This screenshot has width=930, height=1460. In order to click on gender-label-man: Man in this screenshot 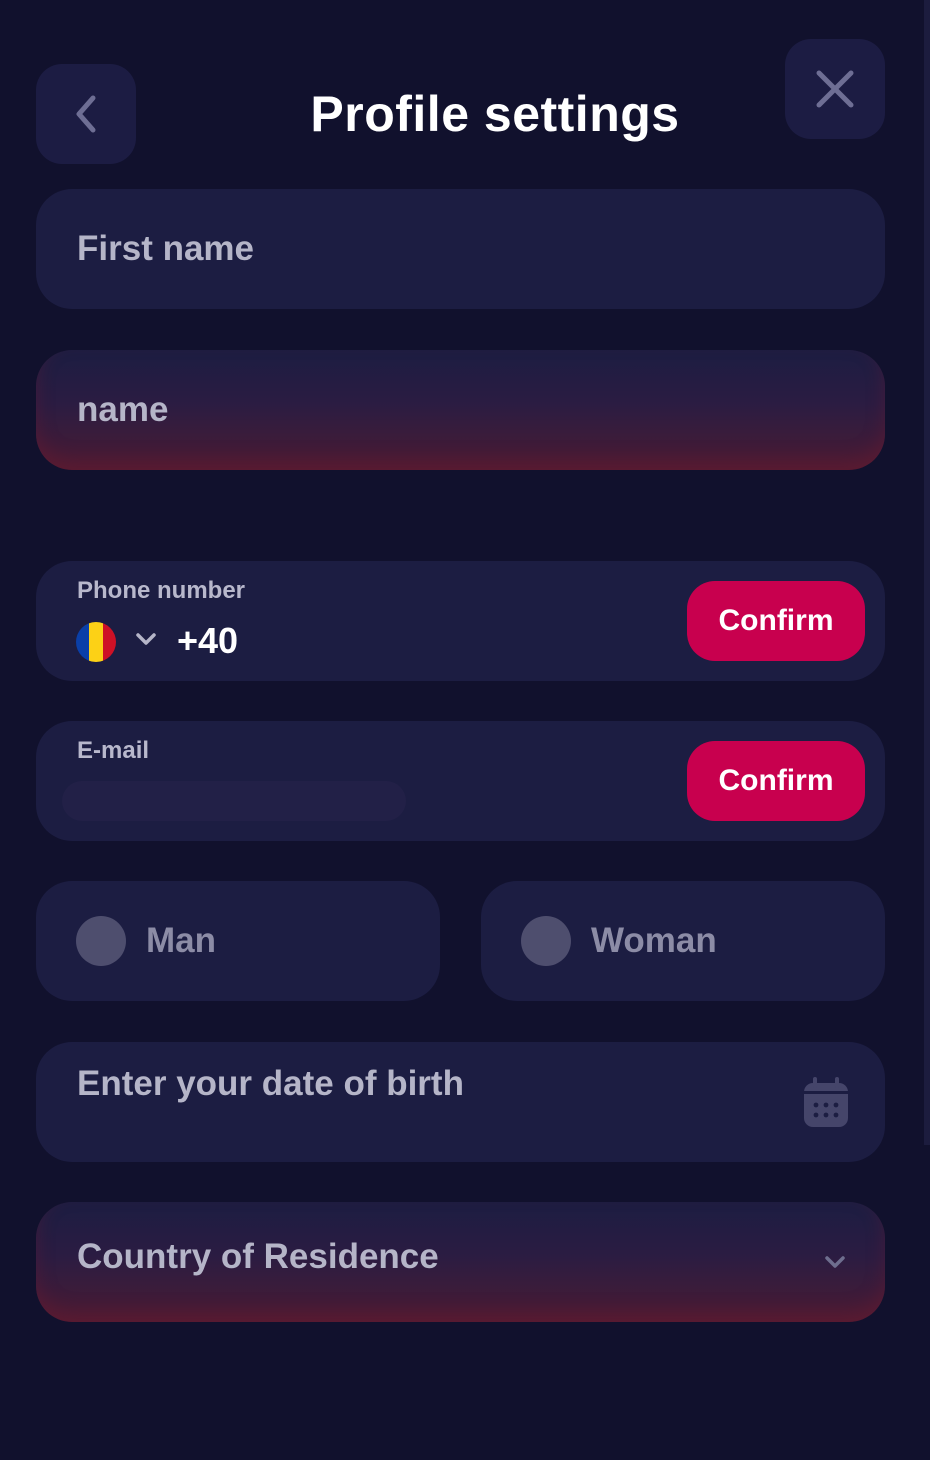, I will do `click(181, 940)`.